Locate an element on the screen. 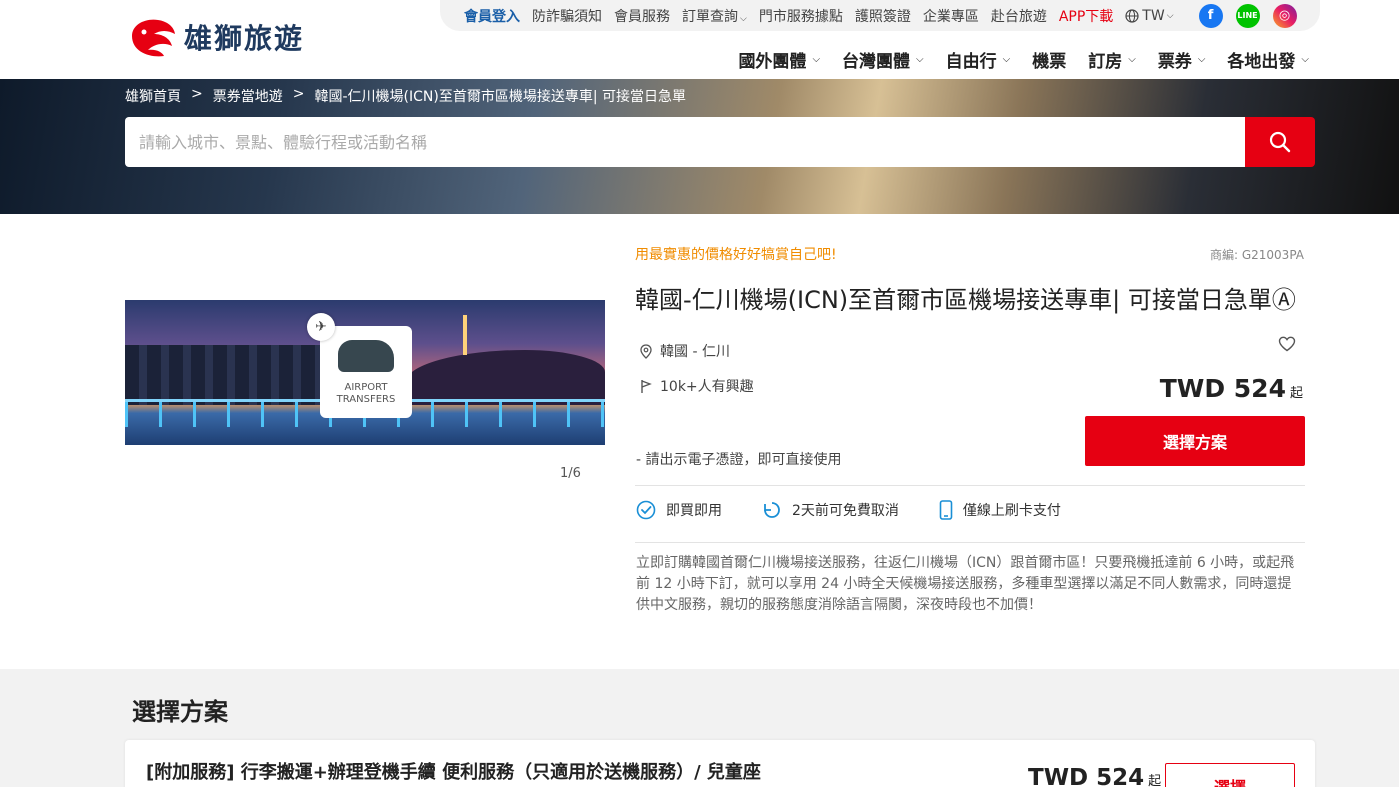 This screenshot has height=787, width=1399. enterprise-link: 企業專區 is located at coordinates (951, 16).